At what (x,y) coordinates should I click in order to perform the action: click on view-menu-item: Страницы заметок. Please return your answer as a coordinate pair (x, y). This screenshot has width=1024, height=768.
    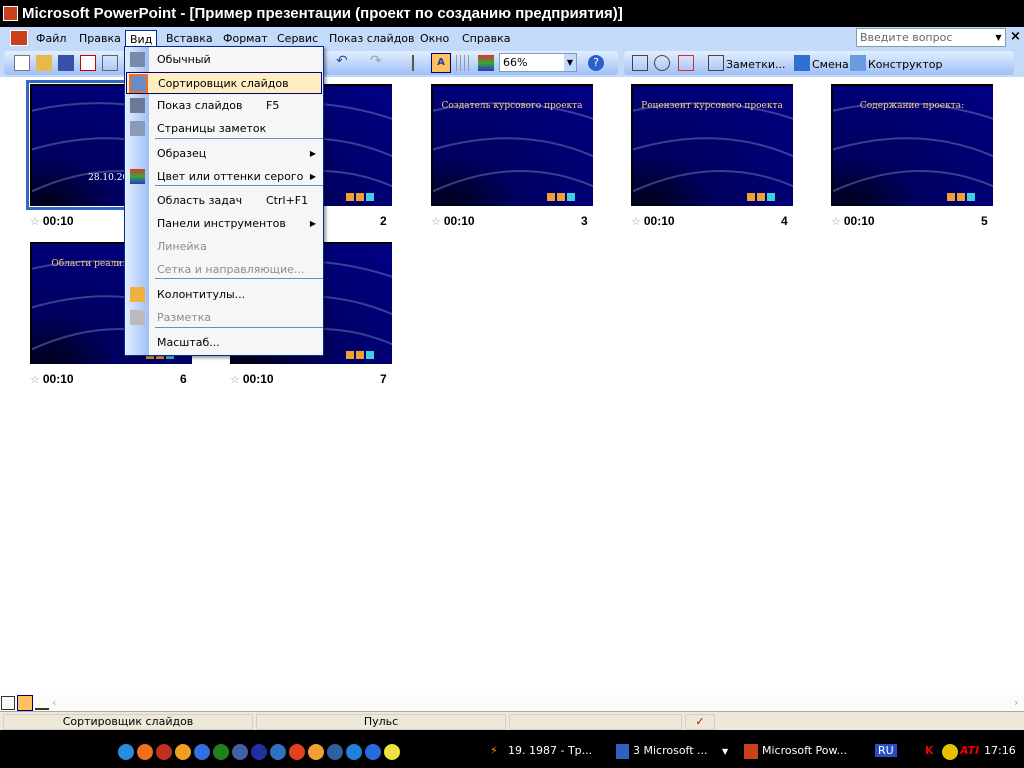
    Looking at the image, I should click on (224, 129).